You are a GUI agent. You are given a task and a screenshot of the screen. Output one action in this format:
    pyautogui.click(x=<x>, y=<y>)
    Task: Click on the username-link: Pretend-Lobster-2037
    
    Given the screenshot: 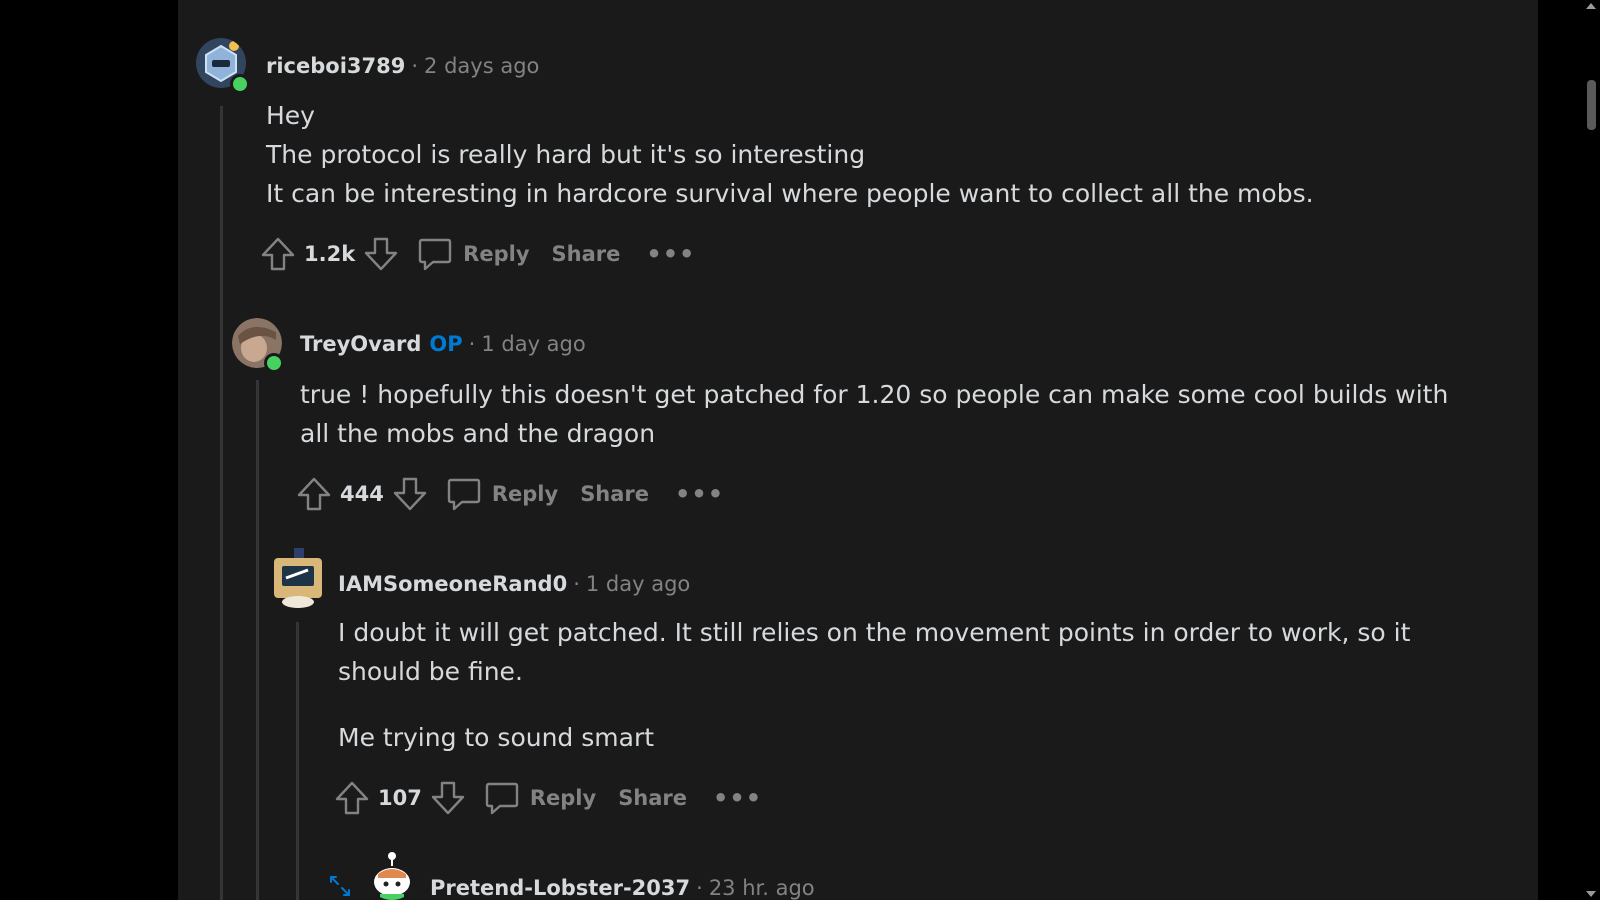 What is the action you would take?
    pyautogui.click(x=560, y=888)
    